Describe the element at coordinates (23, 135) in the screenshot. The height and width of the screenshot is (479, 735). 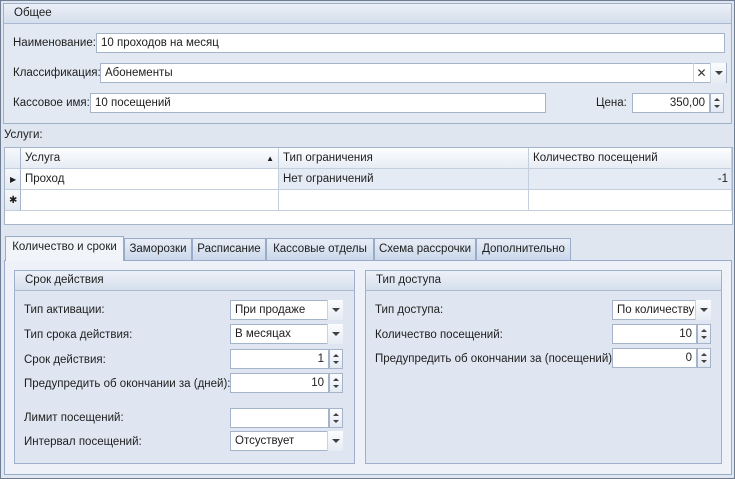
I see `services-label: Услуги:` at that location.